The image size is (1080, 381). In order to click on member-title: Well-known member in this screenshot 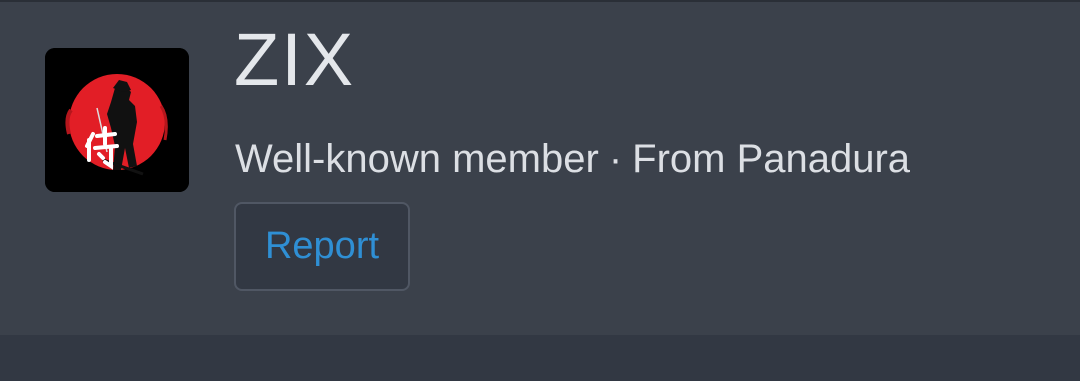, I will do `click(417, 159)`.